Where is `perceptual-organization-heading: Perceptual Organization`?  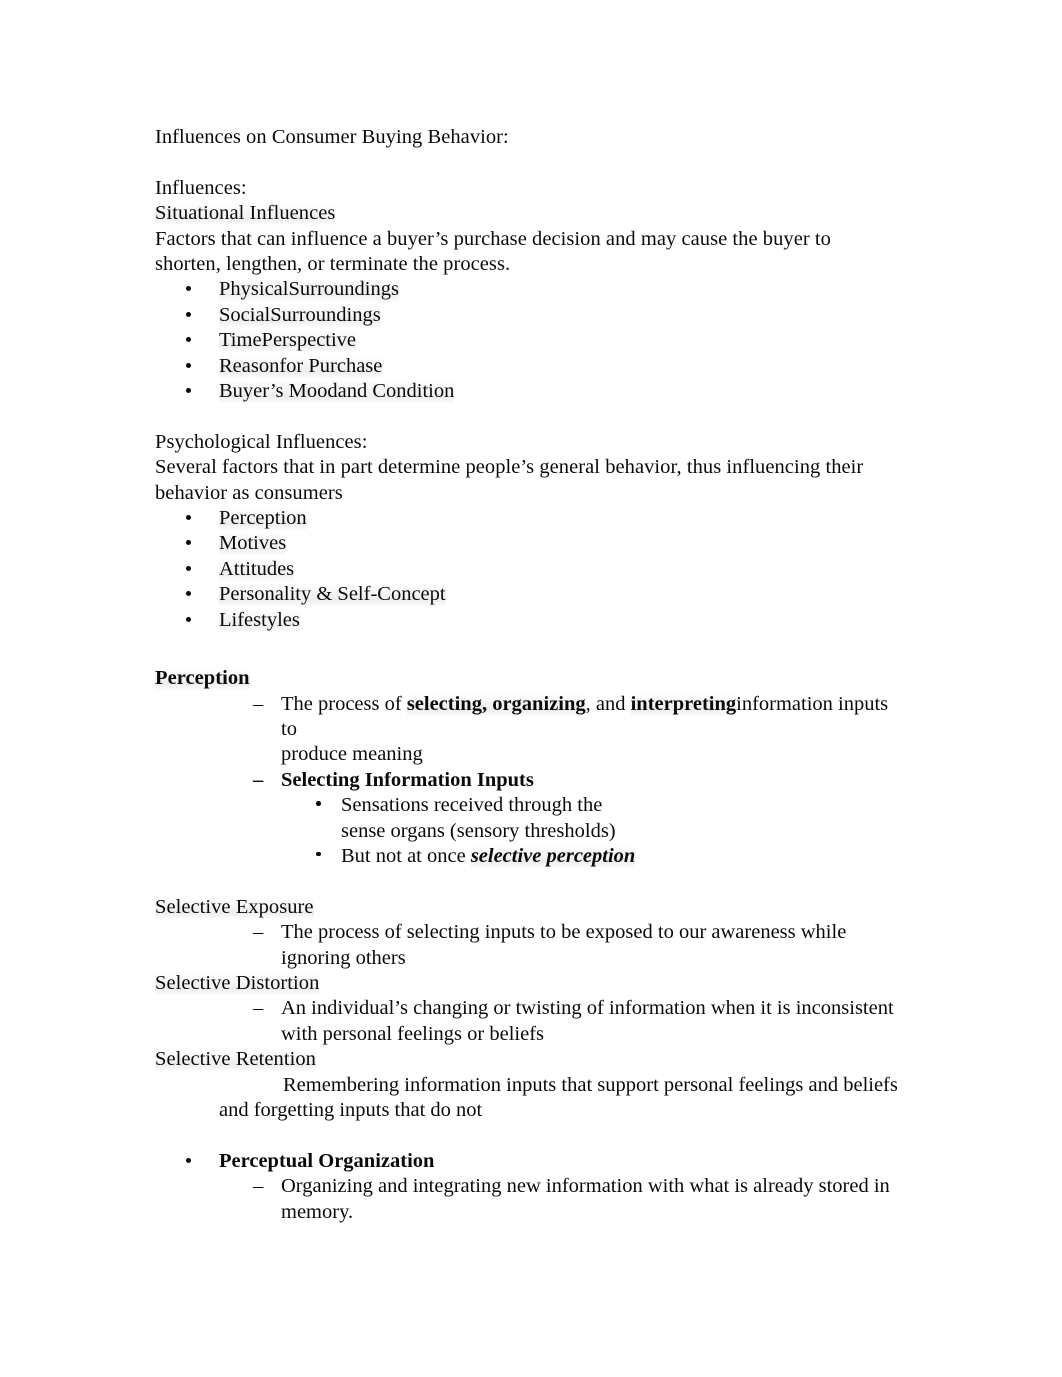
perceptual-organization-heading: Perceptual Organization is located at coordinates (327, 1160).